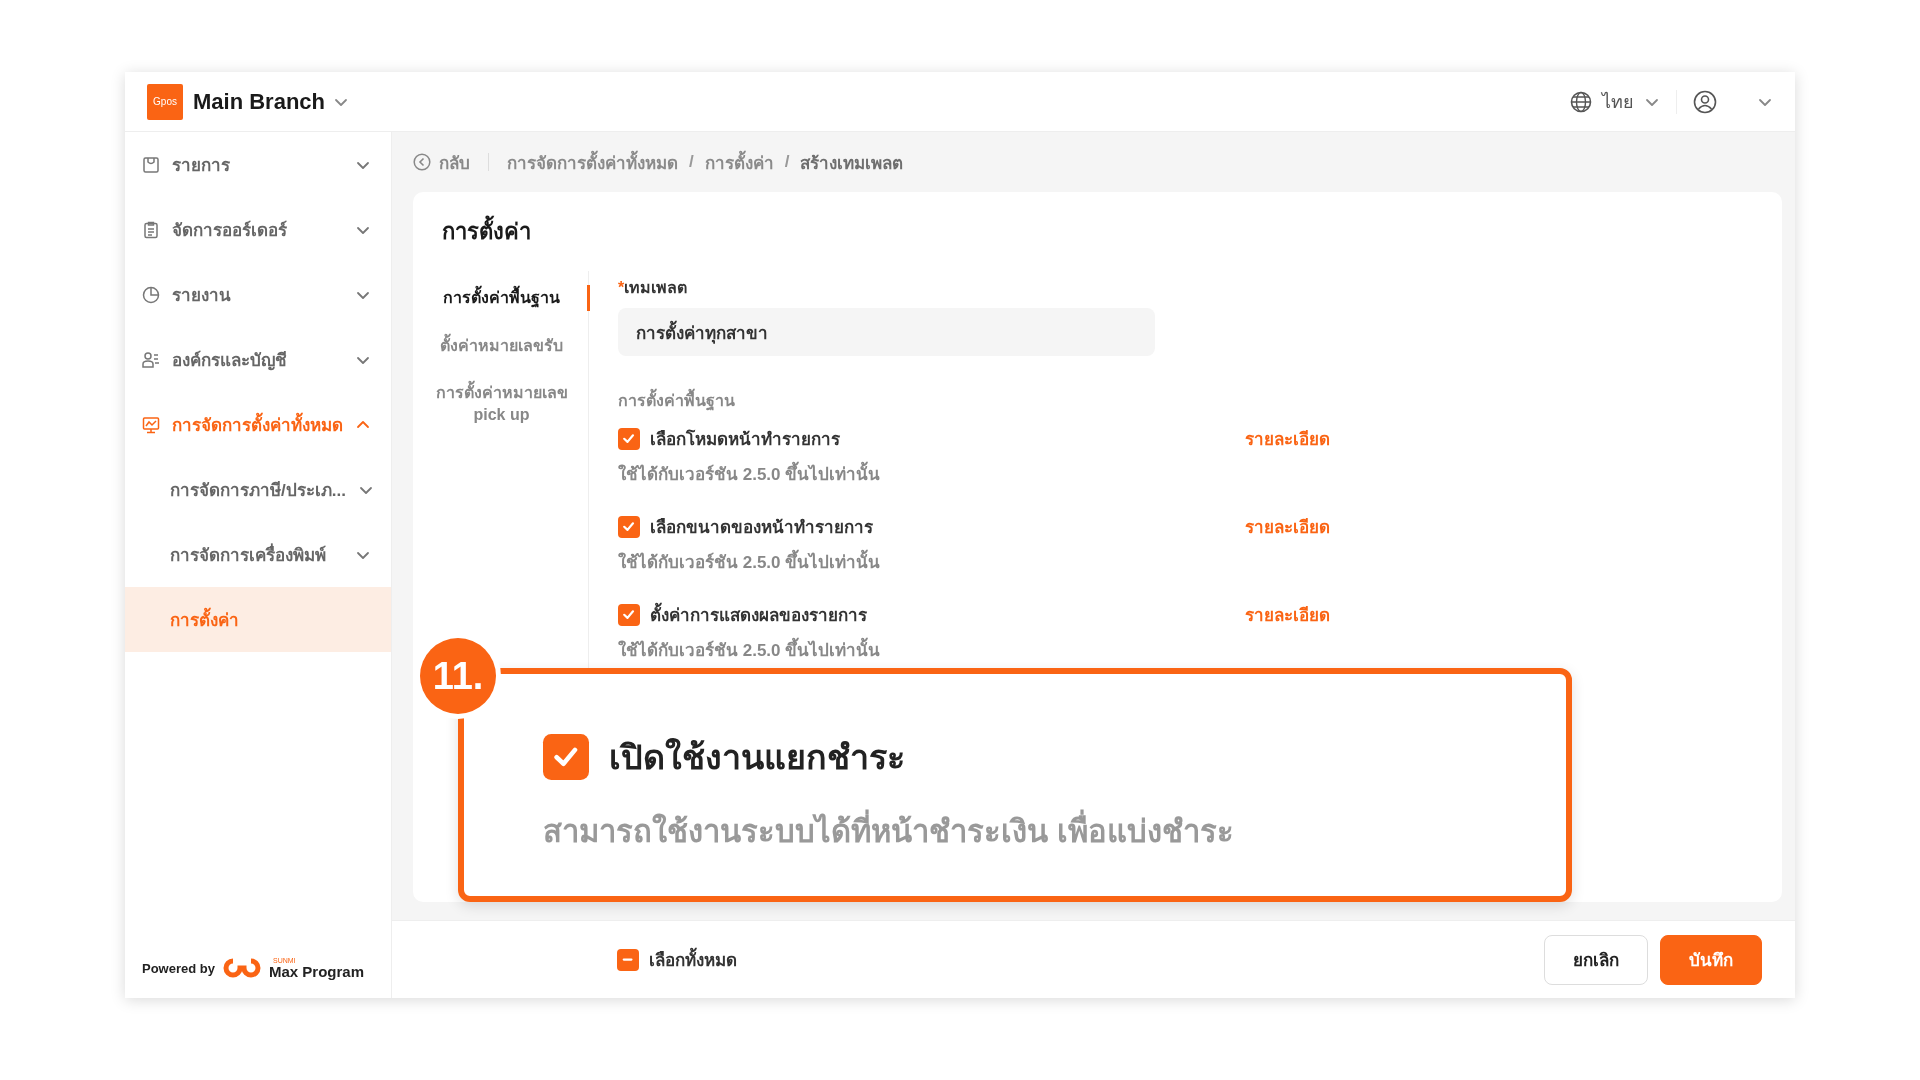 The image size is (1920, 1080). What do you see at coordinates (151, 294) in the screenshot?
I see `clock-icon` at bounding box center [151, 294].